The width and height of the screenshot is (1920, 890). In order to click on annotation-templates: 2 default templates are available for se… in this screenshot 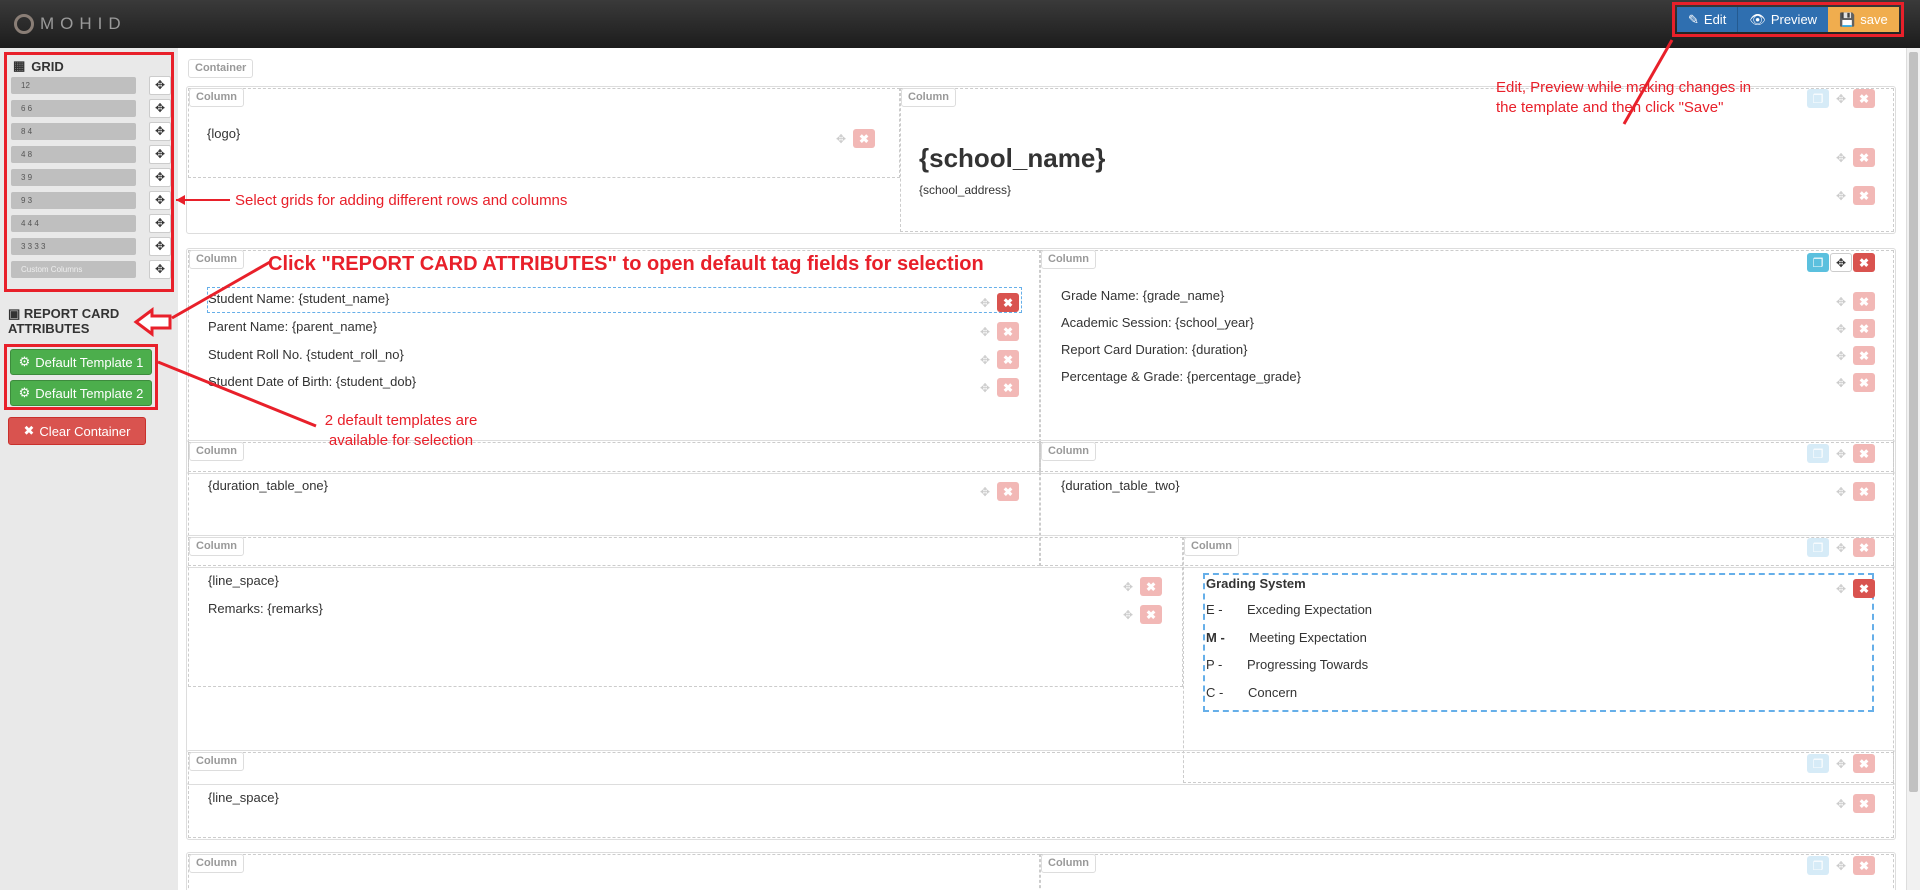, I will do `click(401, 430)`.